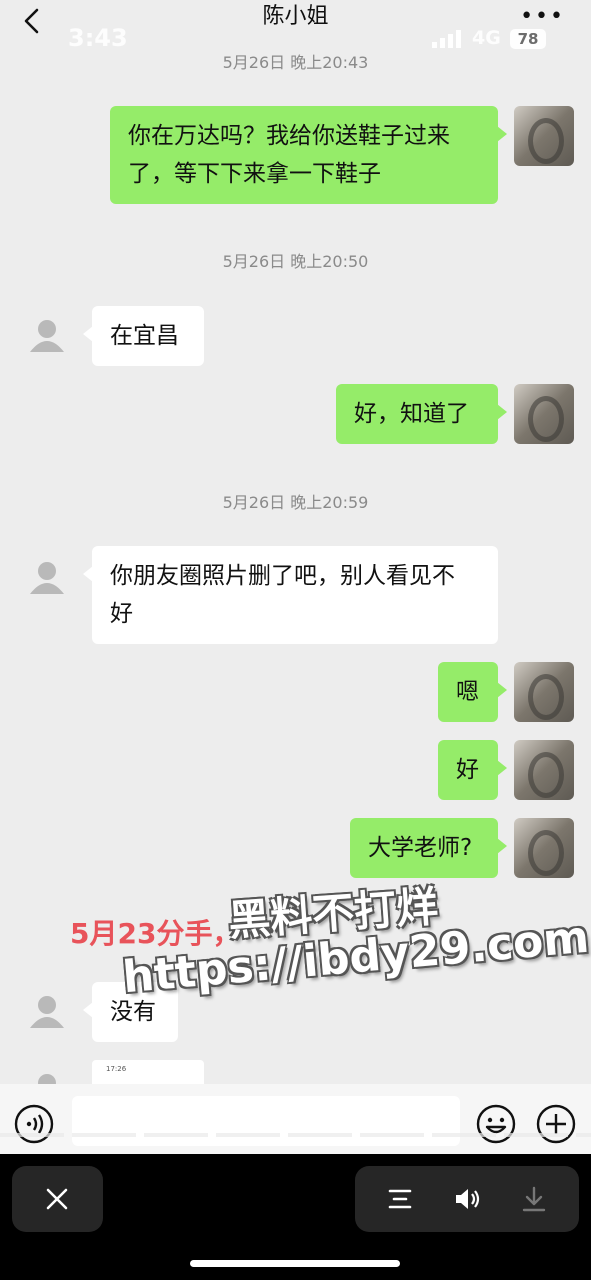 The width and height of the screenshot is (591, 1280). What do you see at coordinates (289, 136) in the screenshot?
I see `message-line: 你在万达吗？我给你送鞋子过来` at bounding box center [289, 136].